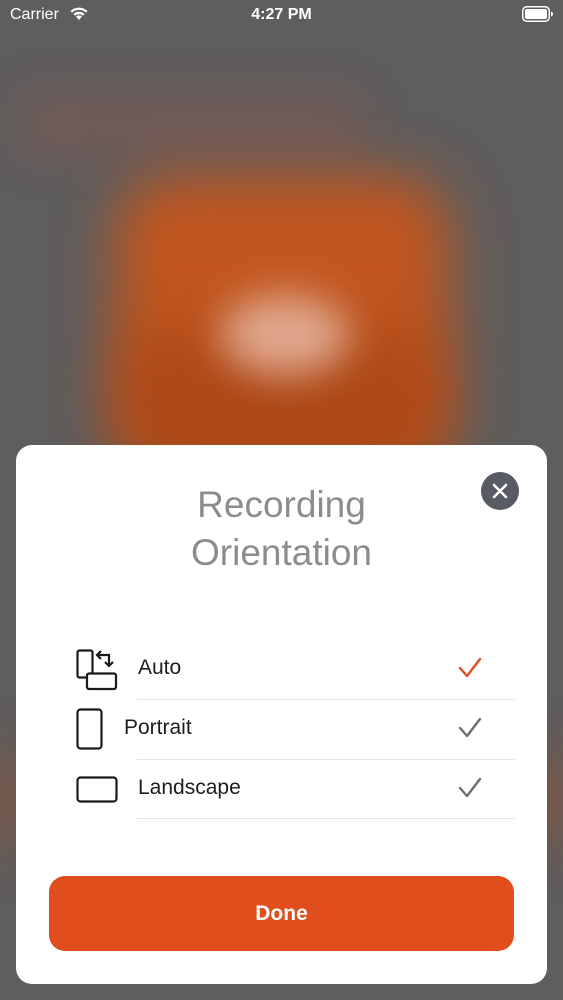  What do you see at coordinates (281, 529) in the screenshot?
I see `sheet-title: Recording Orientation` at bounding box center [281, 529].